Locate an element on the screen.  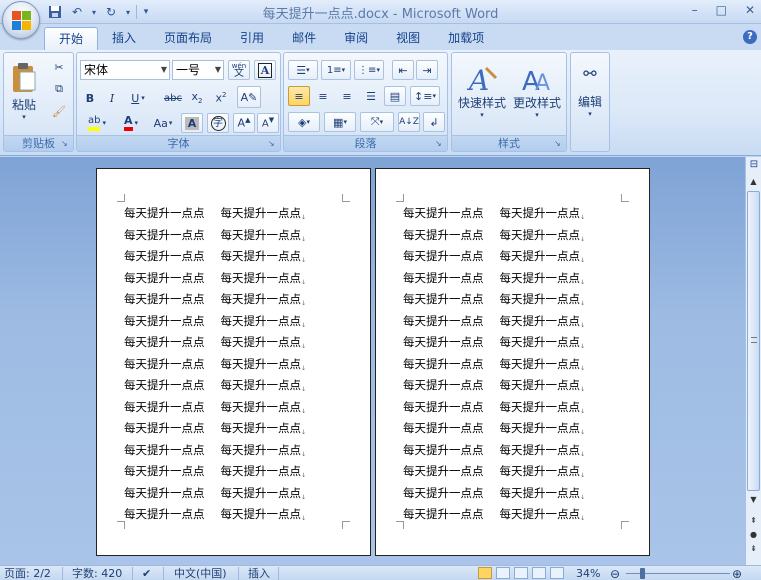
bullets-button: ☰ ▾ is located at coordinates (303, 70).